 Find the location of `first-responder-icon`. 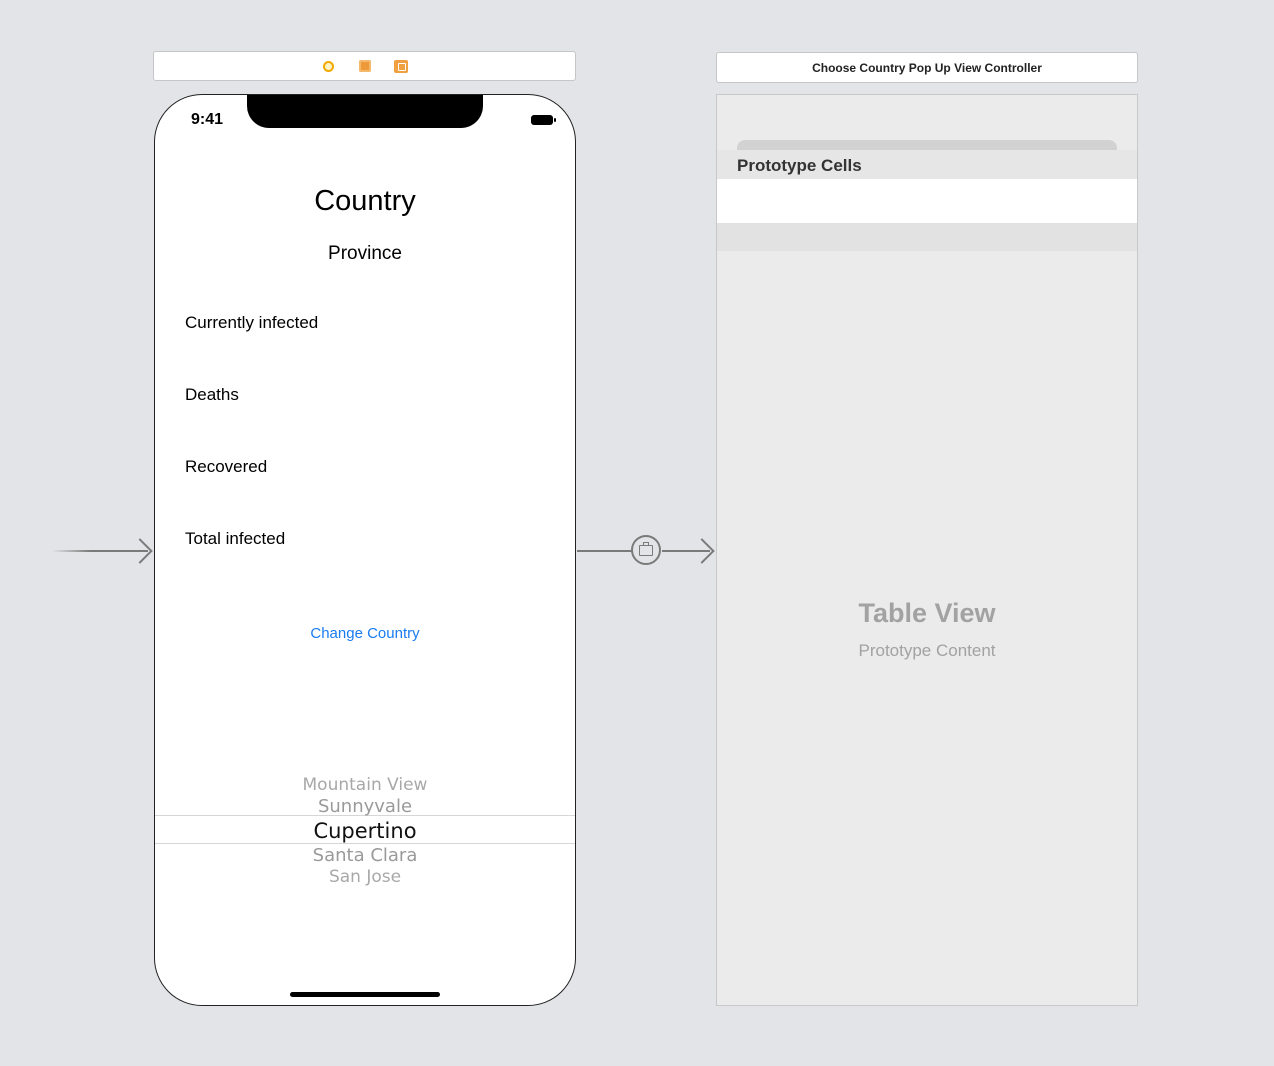

first-responder-icon is located at coordinates (365, 66).